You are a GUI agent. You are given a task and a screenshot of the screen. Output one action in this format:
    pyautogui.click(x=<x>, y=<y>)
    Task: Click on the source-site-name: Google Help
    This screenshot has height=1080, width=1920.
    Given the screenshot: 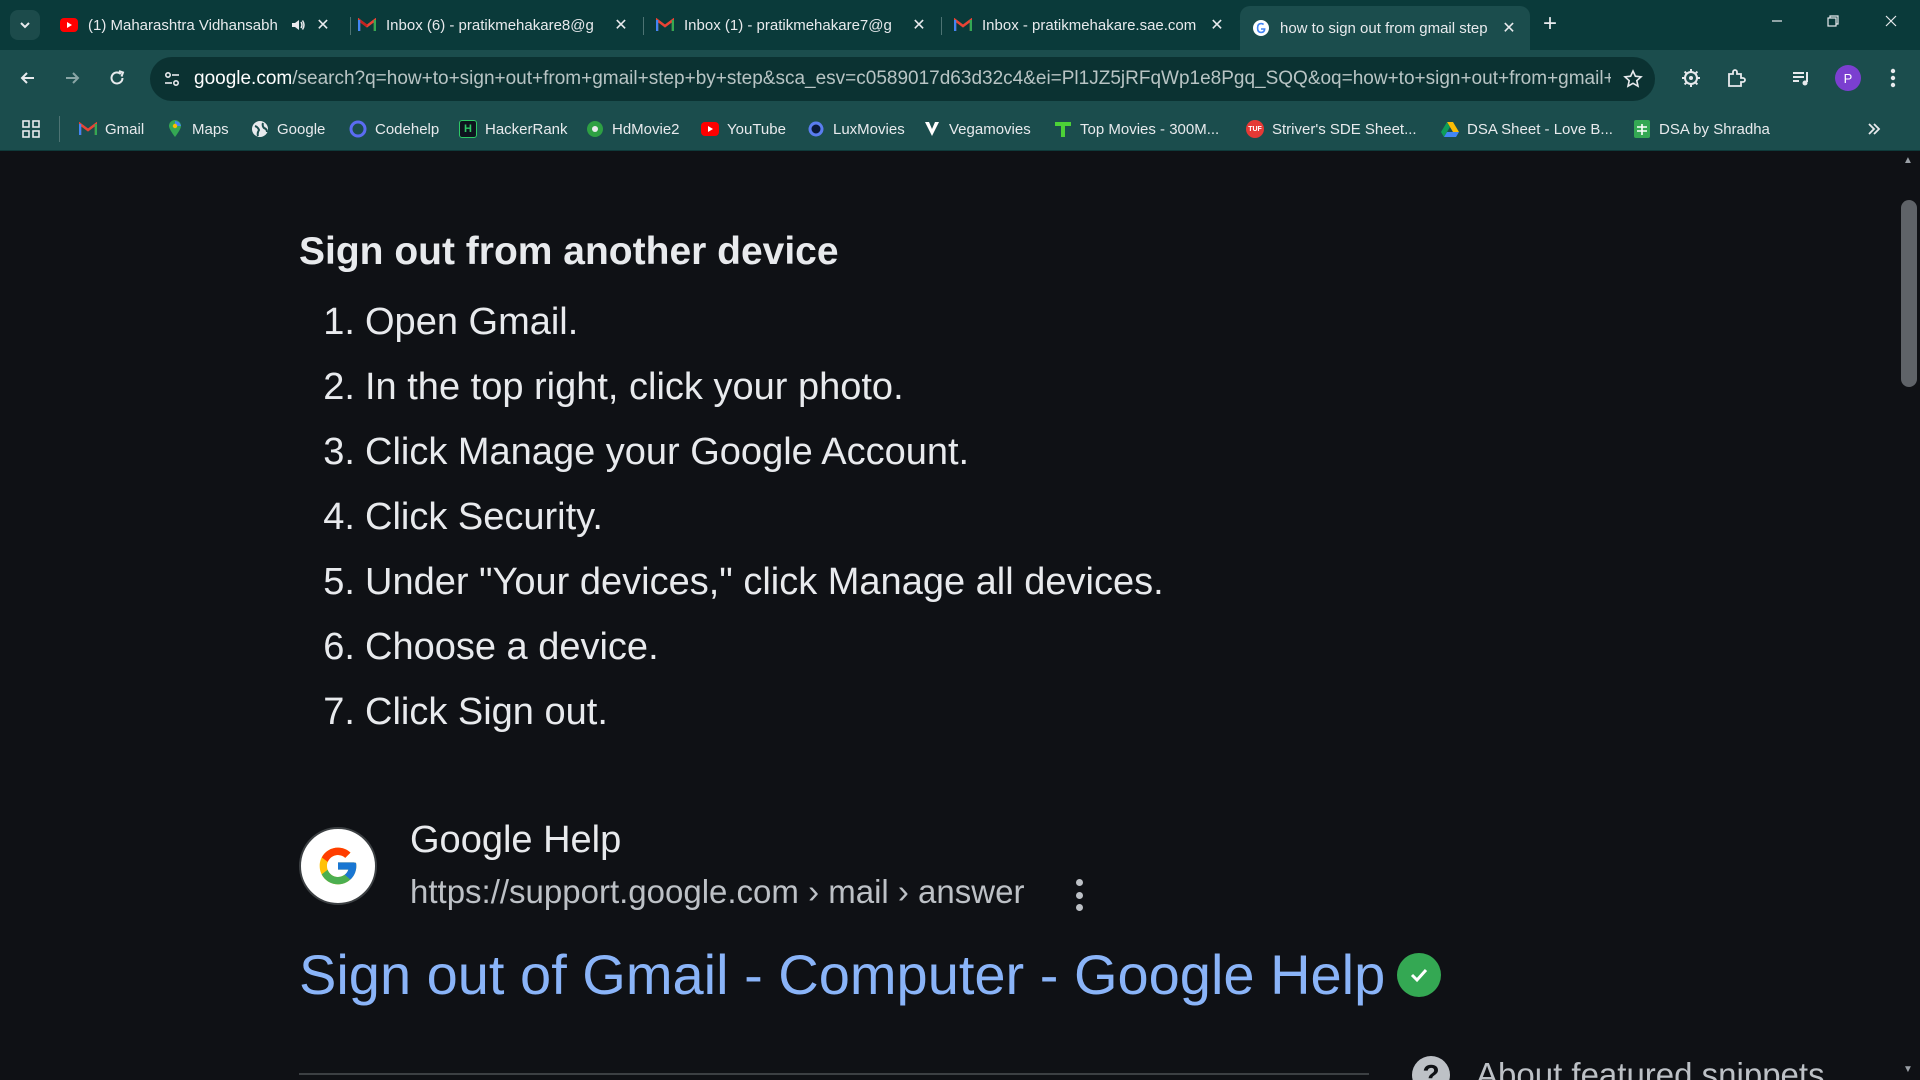 What is the action you would take?
    pyautogui.click(x=516, y=840)
    